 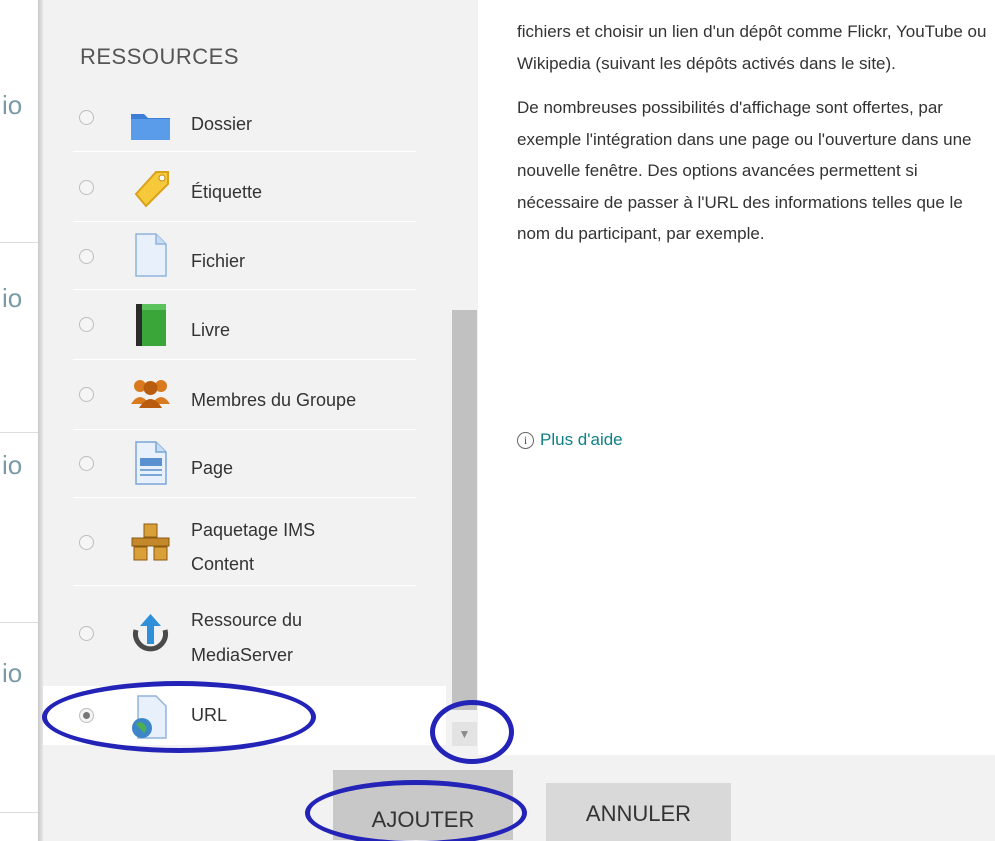 What do you see at coordinates (151, 189) in the screenshot?
I see `label-tag-icon` at bounding box center [151, 189].